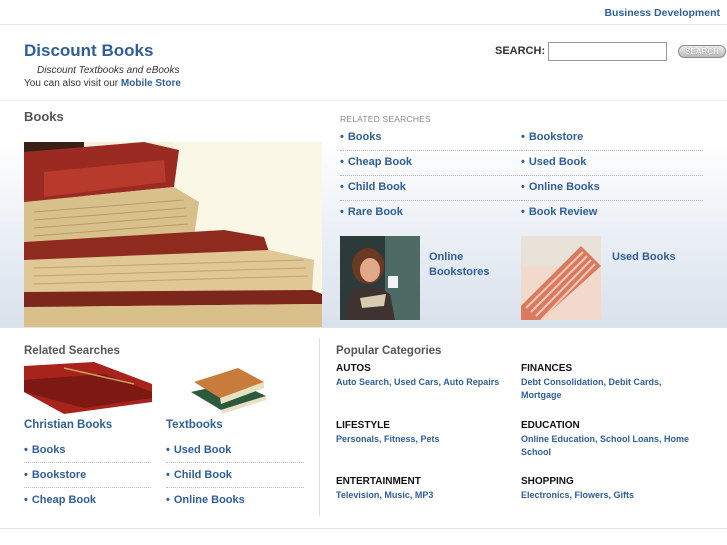 This screenshot has width=727, height=545. What do you see at coordinates (108, 70) in the screenshot?
I see `site-tagline: Discount Textbooks and eBooks` at bounding box center [108, 70].